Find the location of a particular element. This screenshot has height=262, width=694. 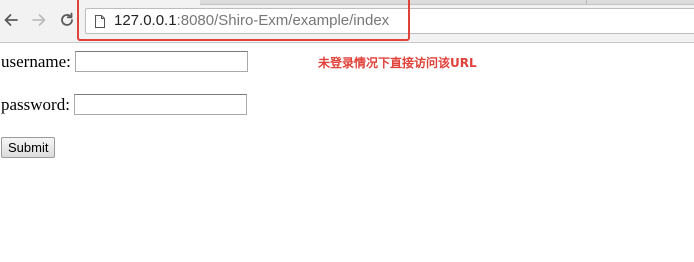

address-bar: 127.0.0.1:8080/Shiro-Exm/example/index is located at coordinates (389, 21).